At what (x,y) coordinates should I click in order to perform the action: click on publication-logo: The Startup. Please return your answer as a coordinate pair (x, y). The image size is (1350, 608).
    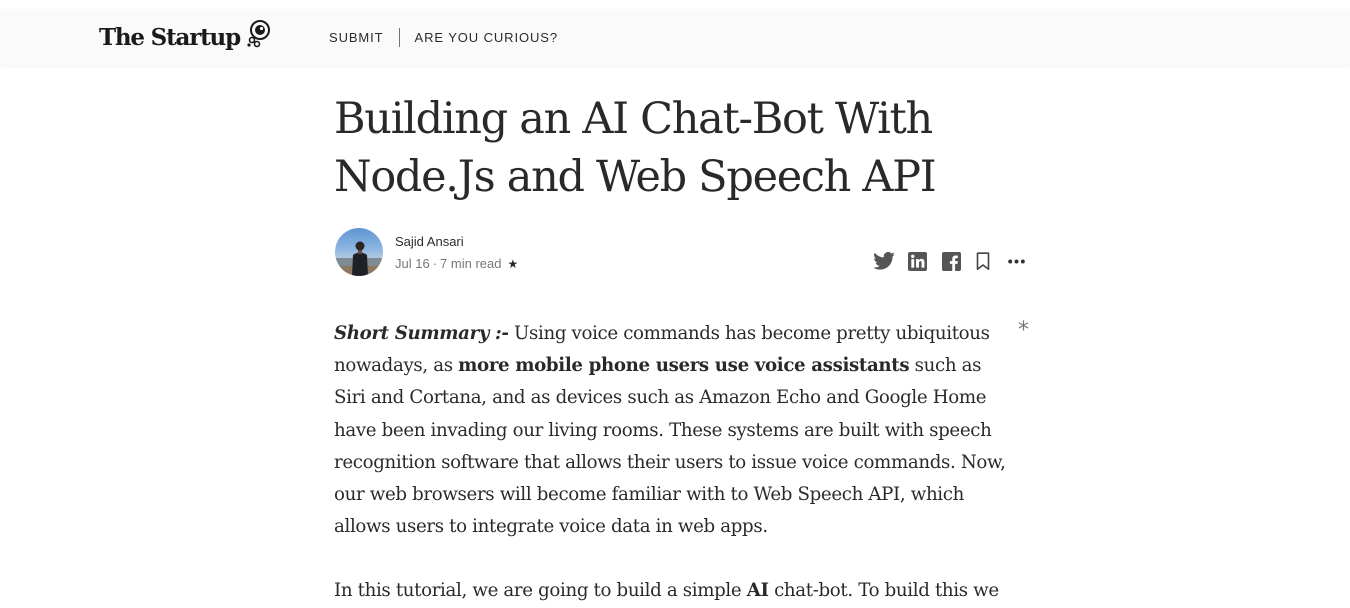
    Looking at the image, I should click on (186, 36).